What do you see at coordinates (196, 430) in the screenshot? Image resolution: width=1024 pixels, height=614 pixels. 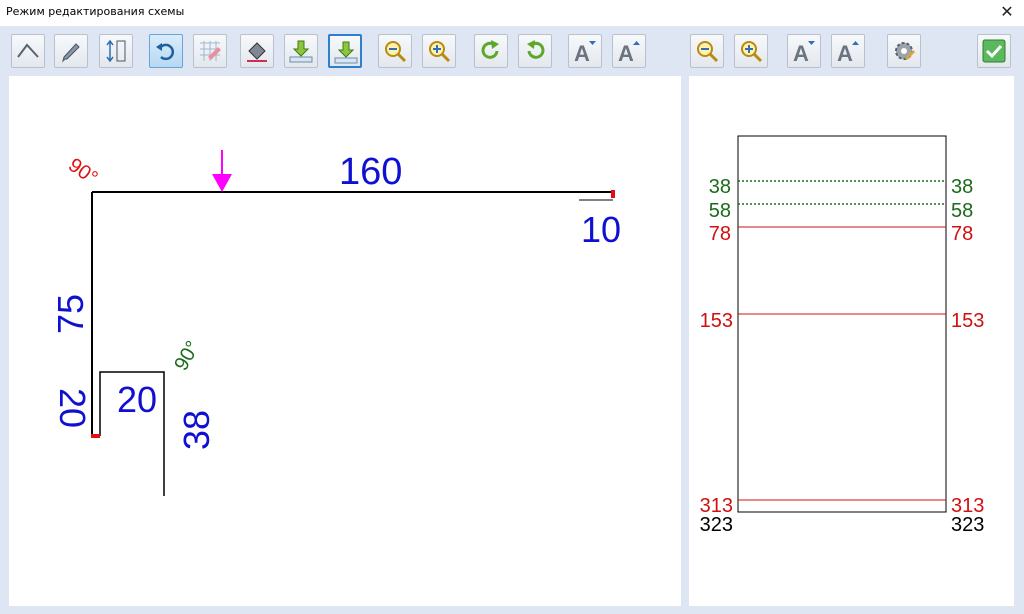 I see `dim-lower-height: 38` at bounding box center [196, 430].